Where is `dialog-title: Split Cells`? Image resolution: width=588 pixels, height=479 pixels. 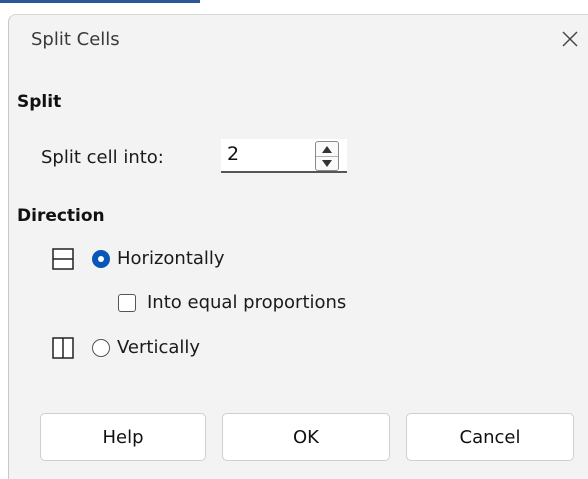
dialog-title: Split Cells is located at coordinates (75, 39).